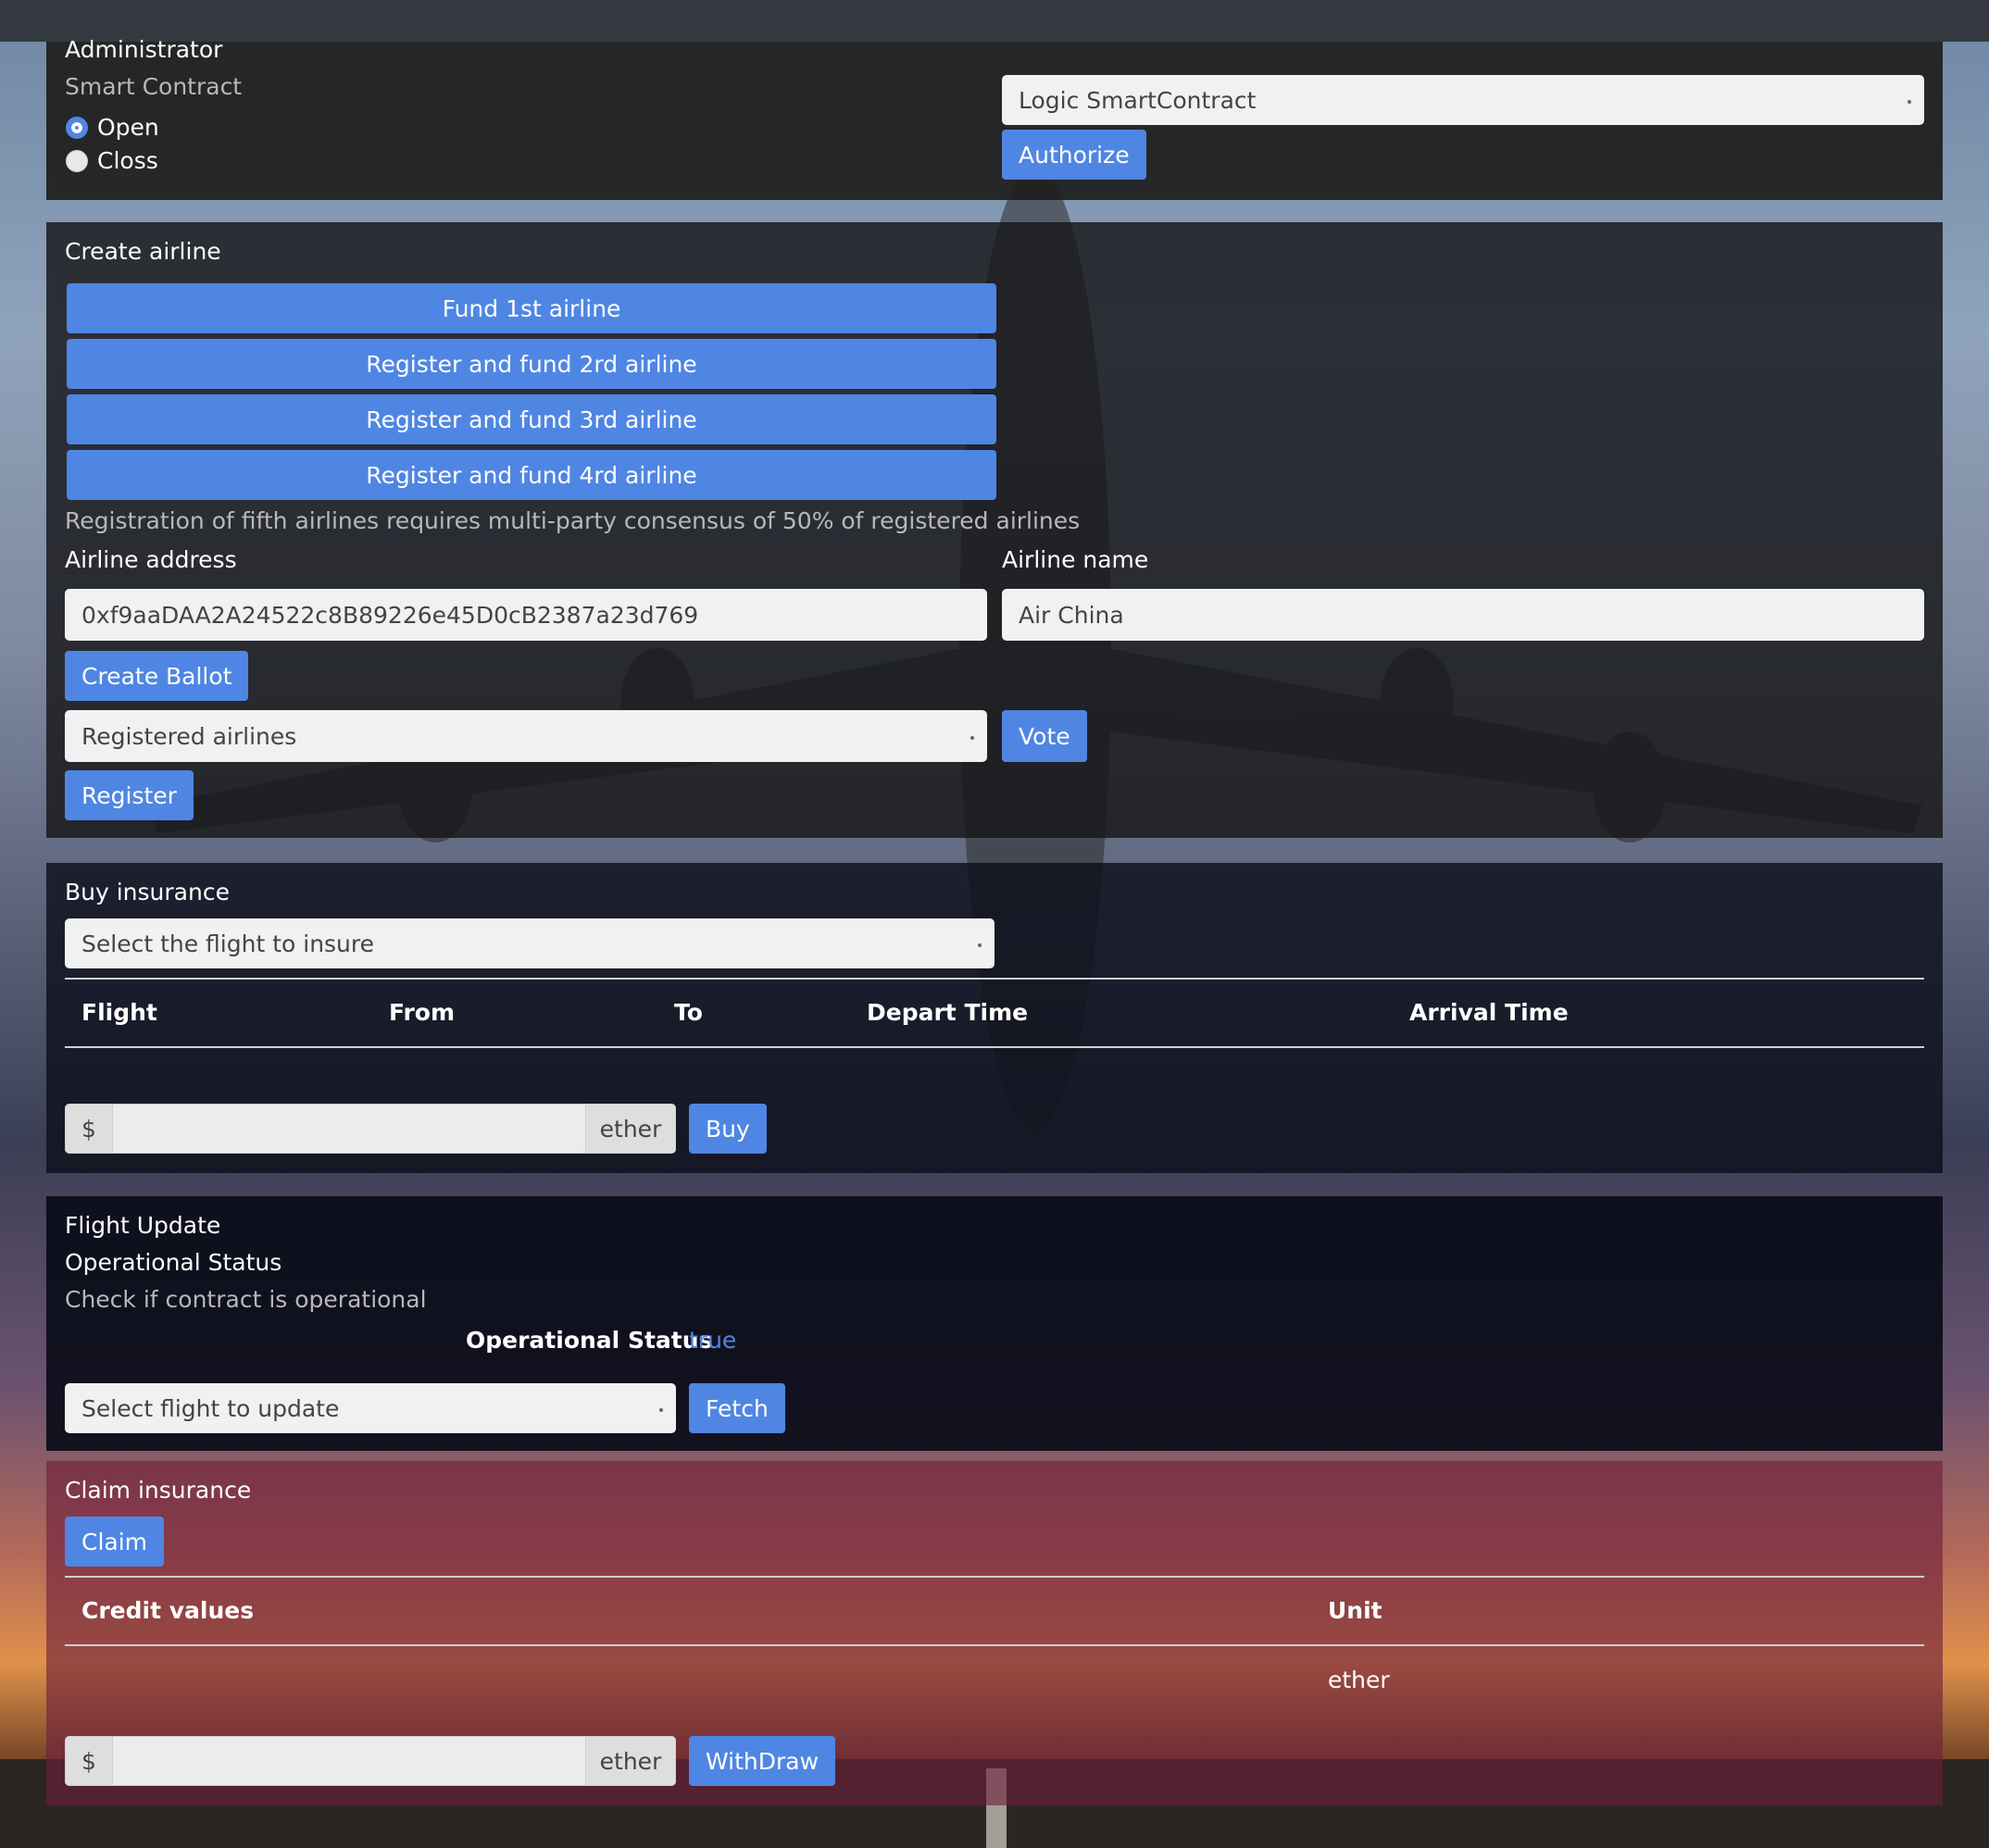 This screenshot has width=1989, height=1848. What do you see at coordinates (1359, 1680) in the screenshot?
I see `credit-row-unit: ether` at bounding box center [1359, 1680].